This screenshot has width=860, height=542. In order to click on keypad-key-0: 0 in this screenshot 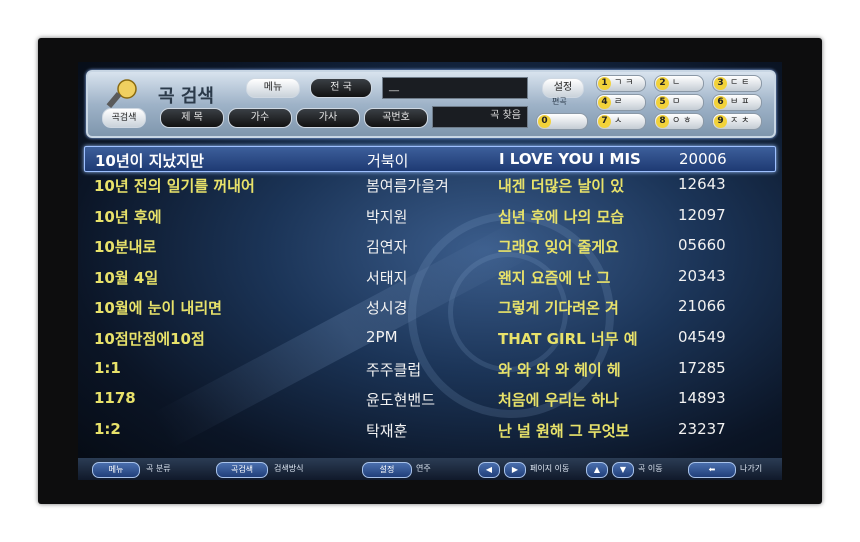, I will do `click(562, 121)`.